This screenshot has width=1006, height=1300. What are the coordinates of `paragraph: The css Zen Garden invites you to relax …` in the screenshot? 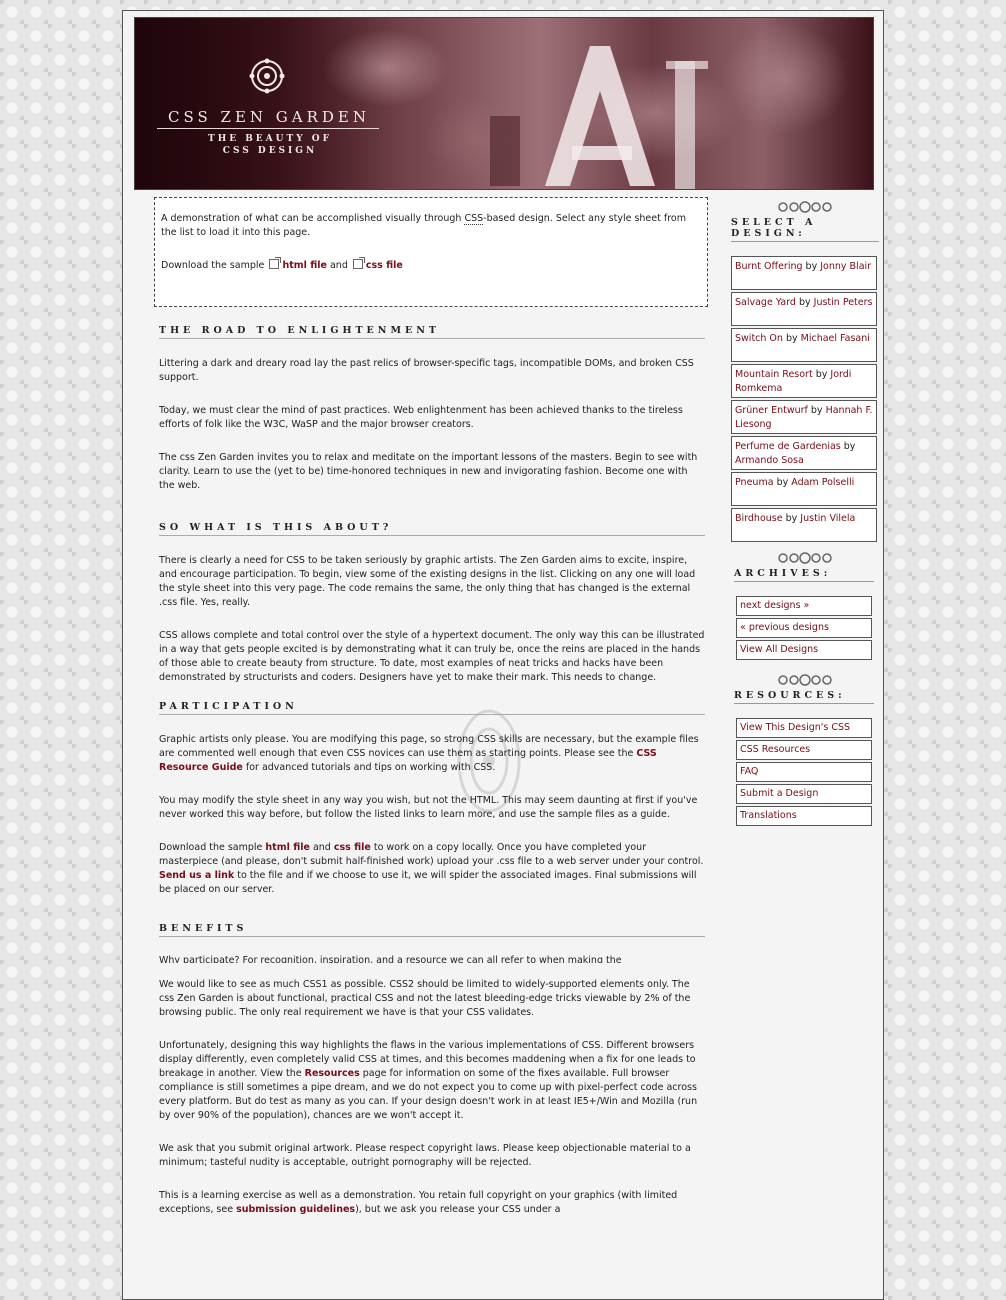 It's located at (428, 471).